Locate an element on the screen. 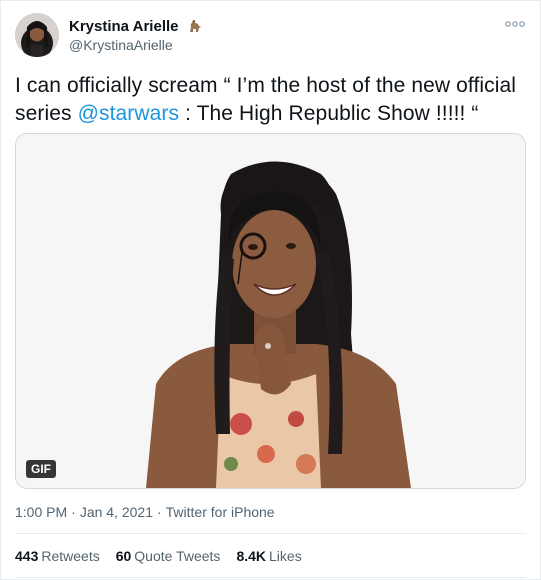  name-block: Krystina Arielle @KrystinaArielle is located at coordinates (136, 35).